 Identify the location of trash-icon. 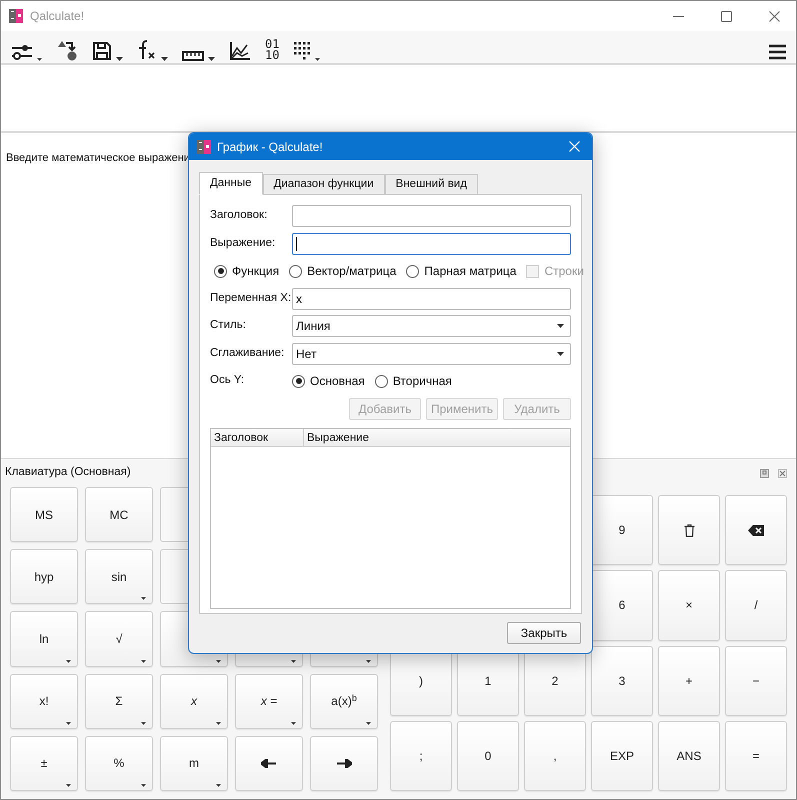
(689, 530).